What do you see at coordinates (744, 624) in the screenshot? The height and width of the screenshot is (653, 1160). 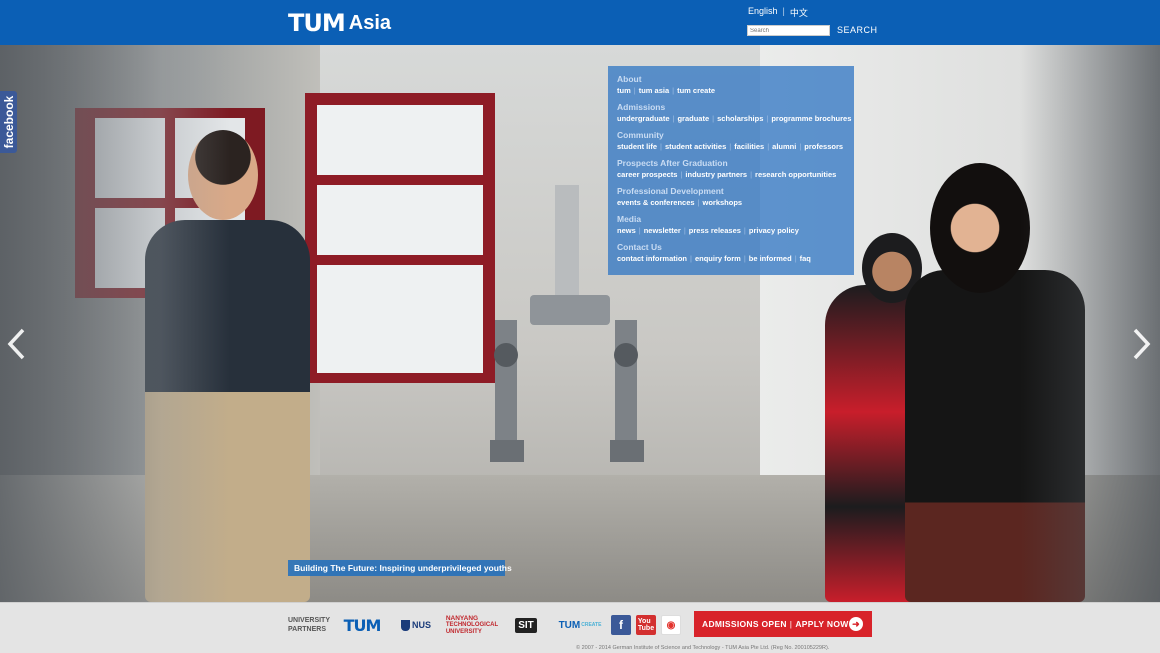 I see `admissions-open-label: ADMISSIONS OPEN` at bounding box center [744, 624].